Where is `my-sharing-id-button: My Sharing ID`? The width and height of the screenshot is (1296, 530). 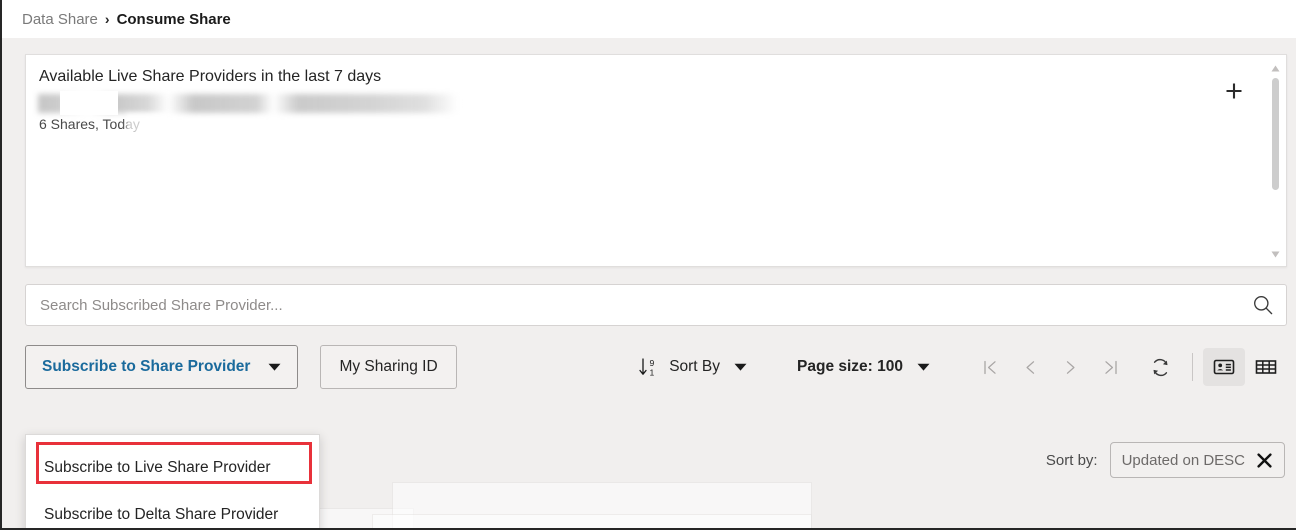 my-sharing-id-button: My Sharing ID is located at coordinates (388, 367).